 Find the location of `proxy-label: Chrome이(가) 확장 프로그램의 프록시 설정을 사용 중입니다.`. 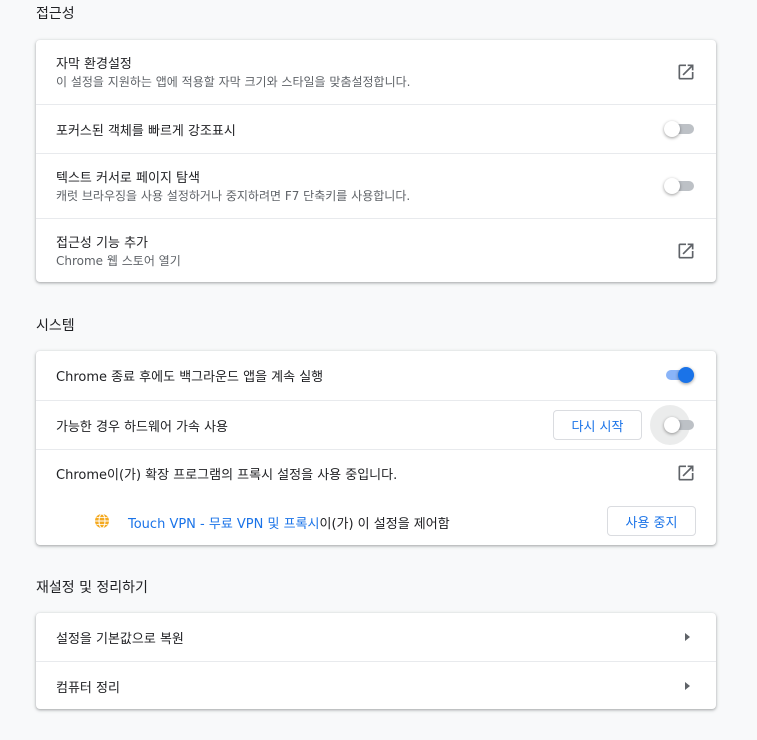

proxy-label: Chrome이(가) 확장 프로그램의 프록시 설정을 사용 중입니다. is located at coordinates (227, 475).